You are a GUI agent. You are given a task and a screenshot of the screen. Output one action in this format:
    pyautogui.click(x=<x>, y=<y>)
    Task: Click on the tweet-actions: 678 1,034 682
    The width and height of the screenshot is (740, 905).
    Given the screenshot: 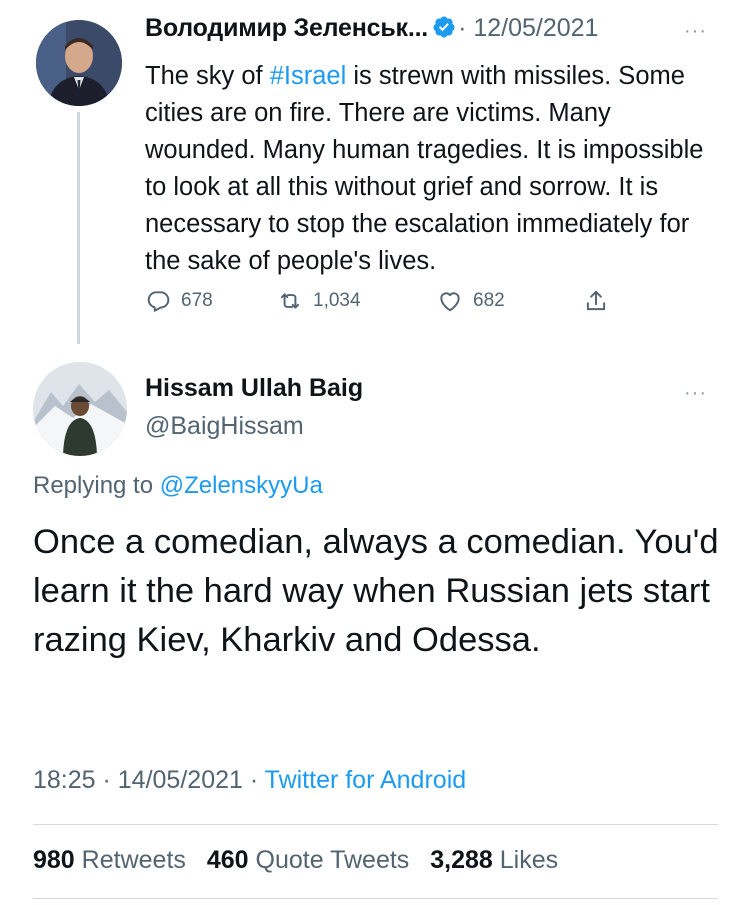 What is the action you would take?
    pyautogui.click(x=380, y=301)
    